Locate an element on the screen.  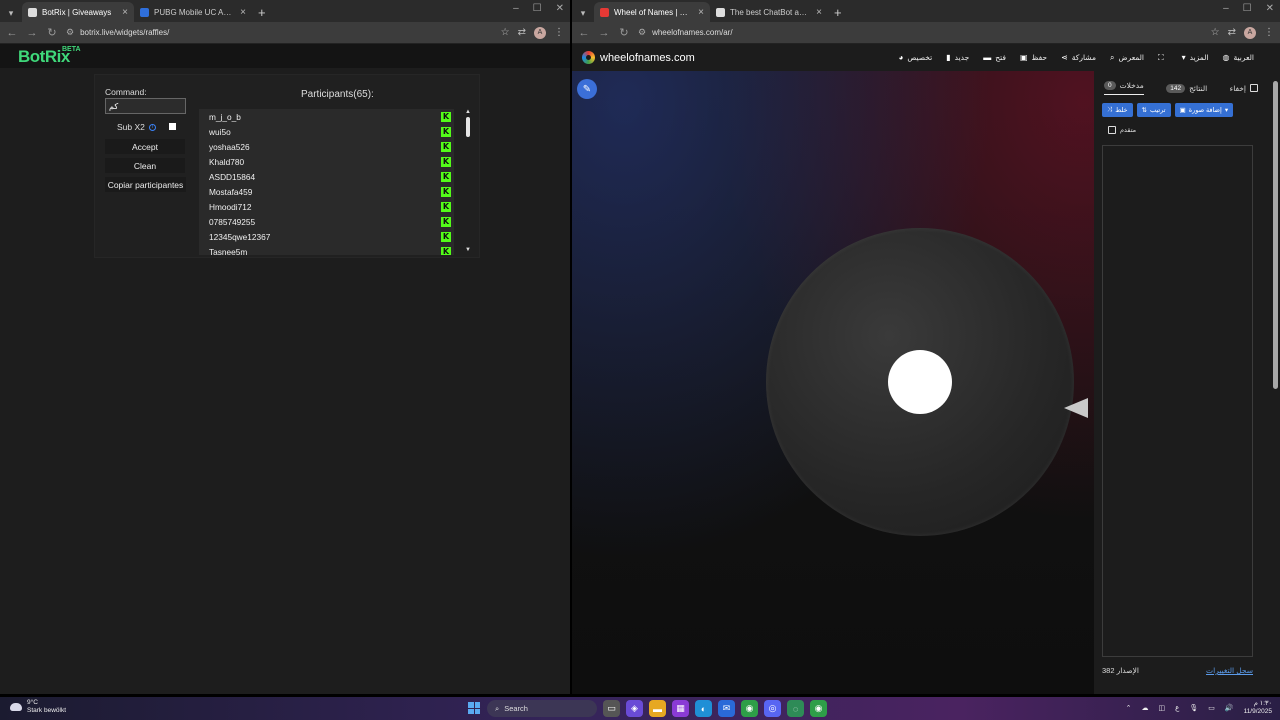
edge-icon: ◐ is located at coordinates (703, 708).